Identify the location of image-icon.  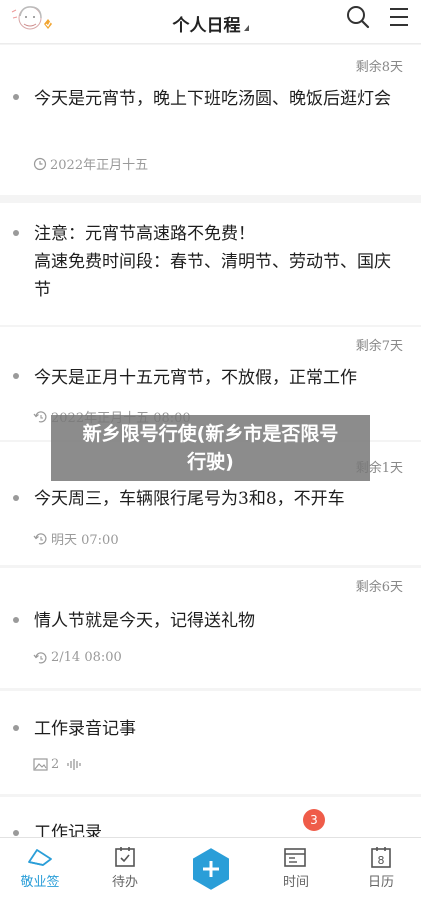
(40, 764).